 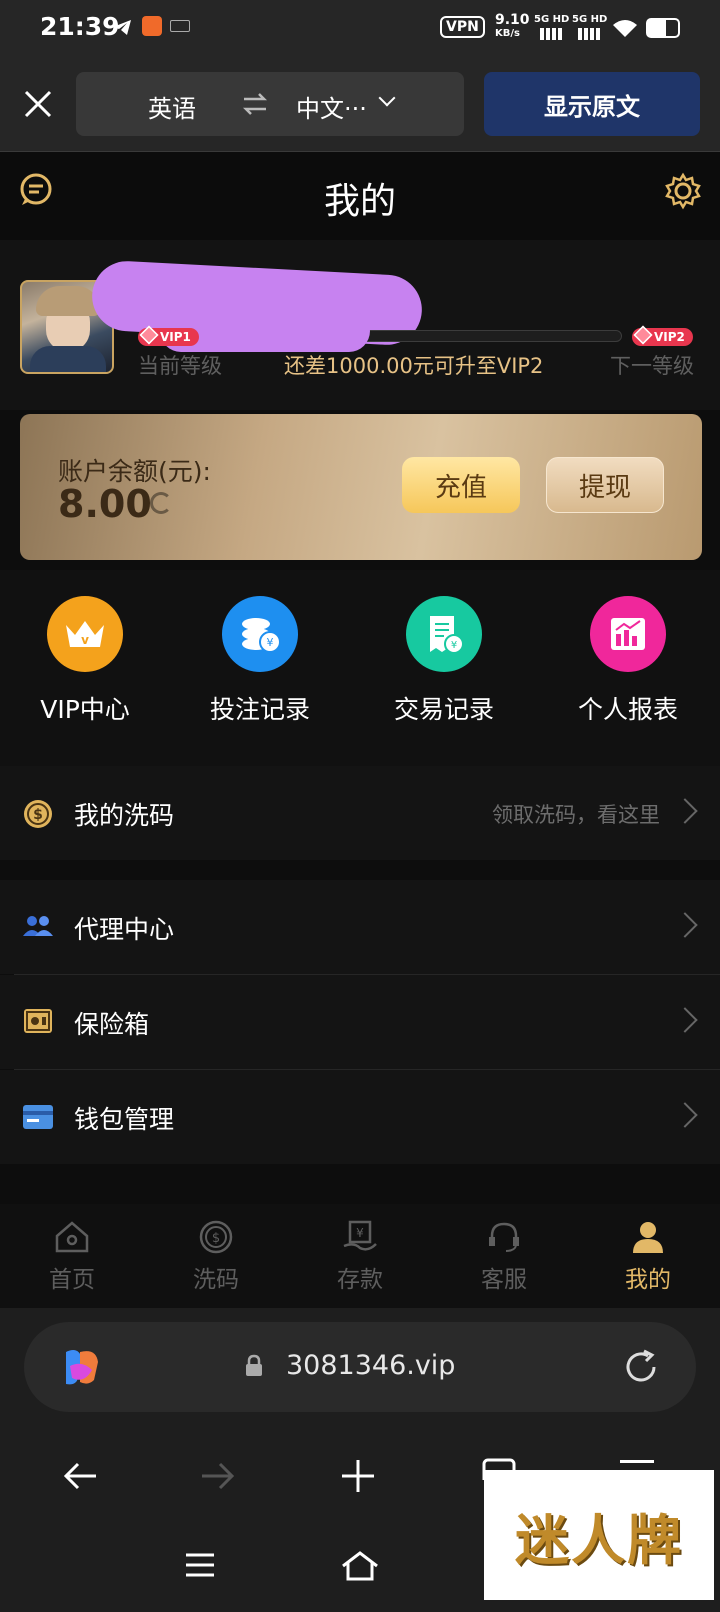 What do you see at coordinates (360, 29) in the screenshot?
I see `status-bar: 21:39 VPN 9.10 KB/s 5G HD 5G HD` at bounding box center [360, 29].